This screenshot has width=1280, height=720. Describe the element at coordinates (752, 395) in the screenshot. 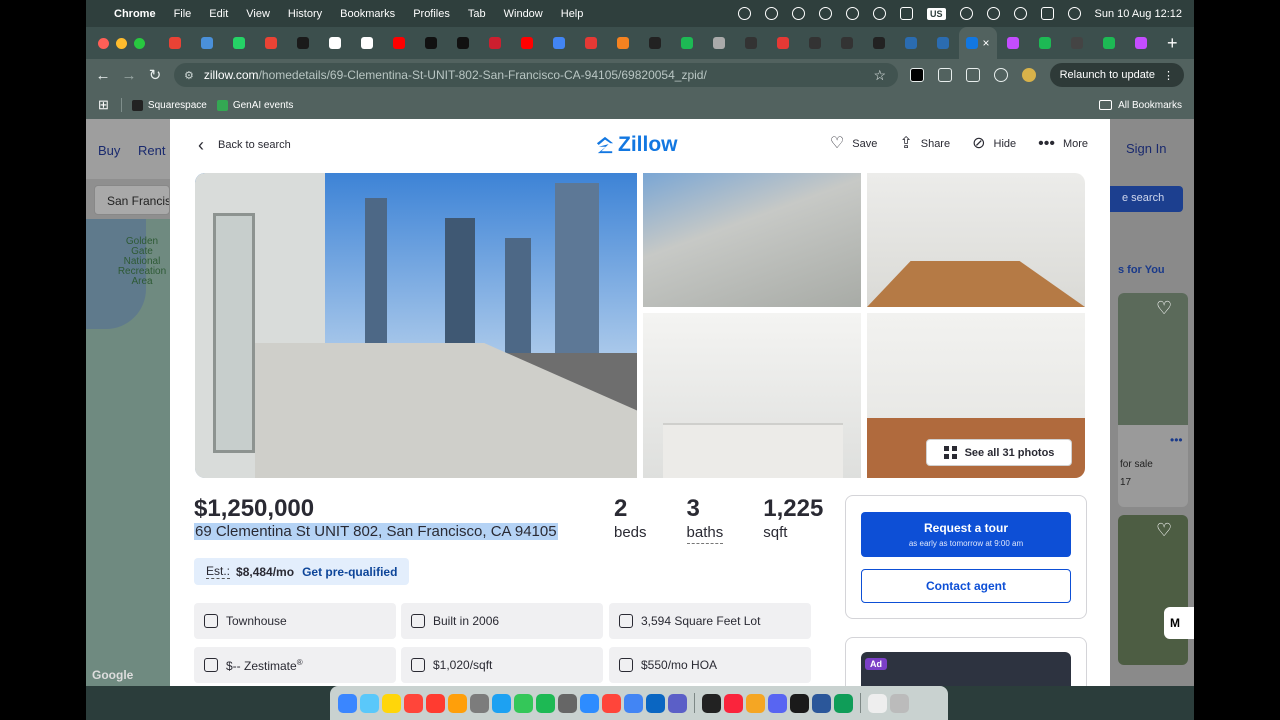

I see `photo-kitchen-island` at that location.